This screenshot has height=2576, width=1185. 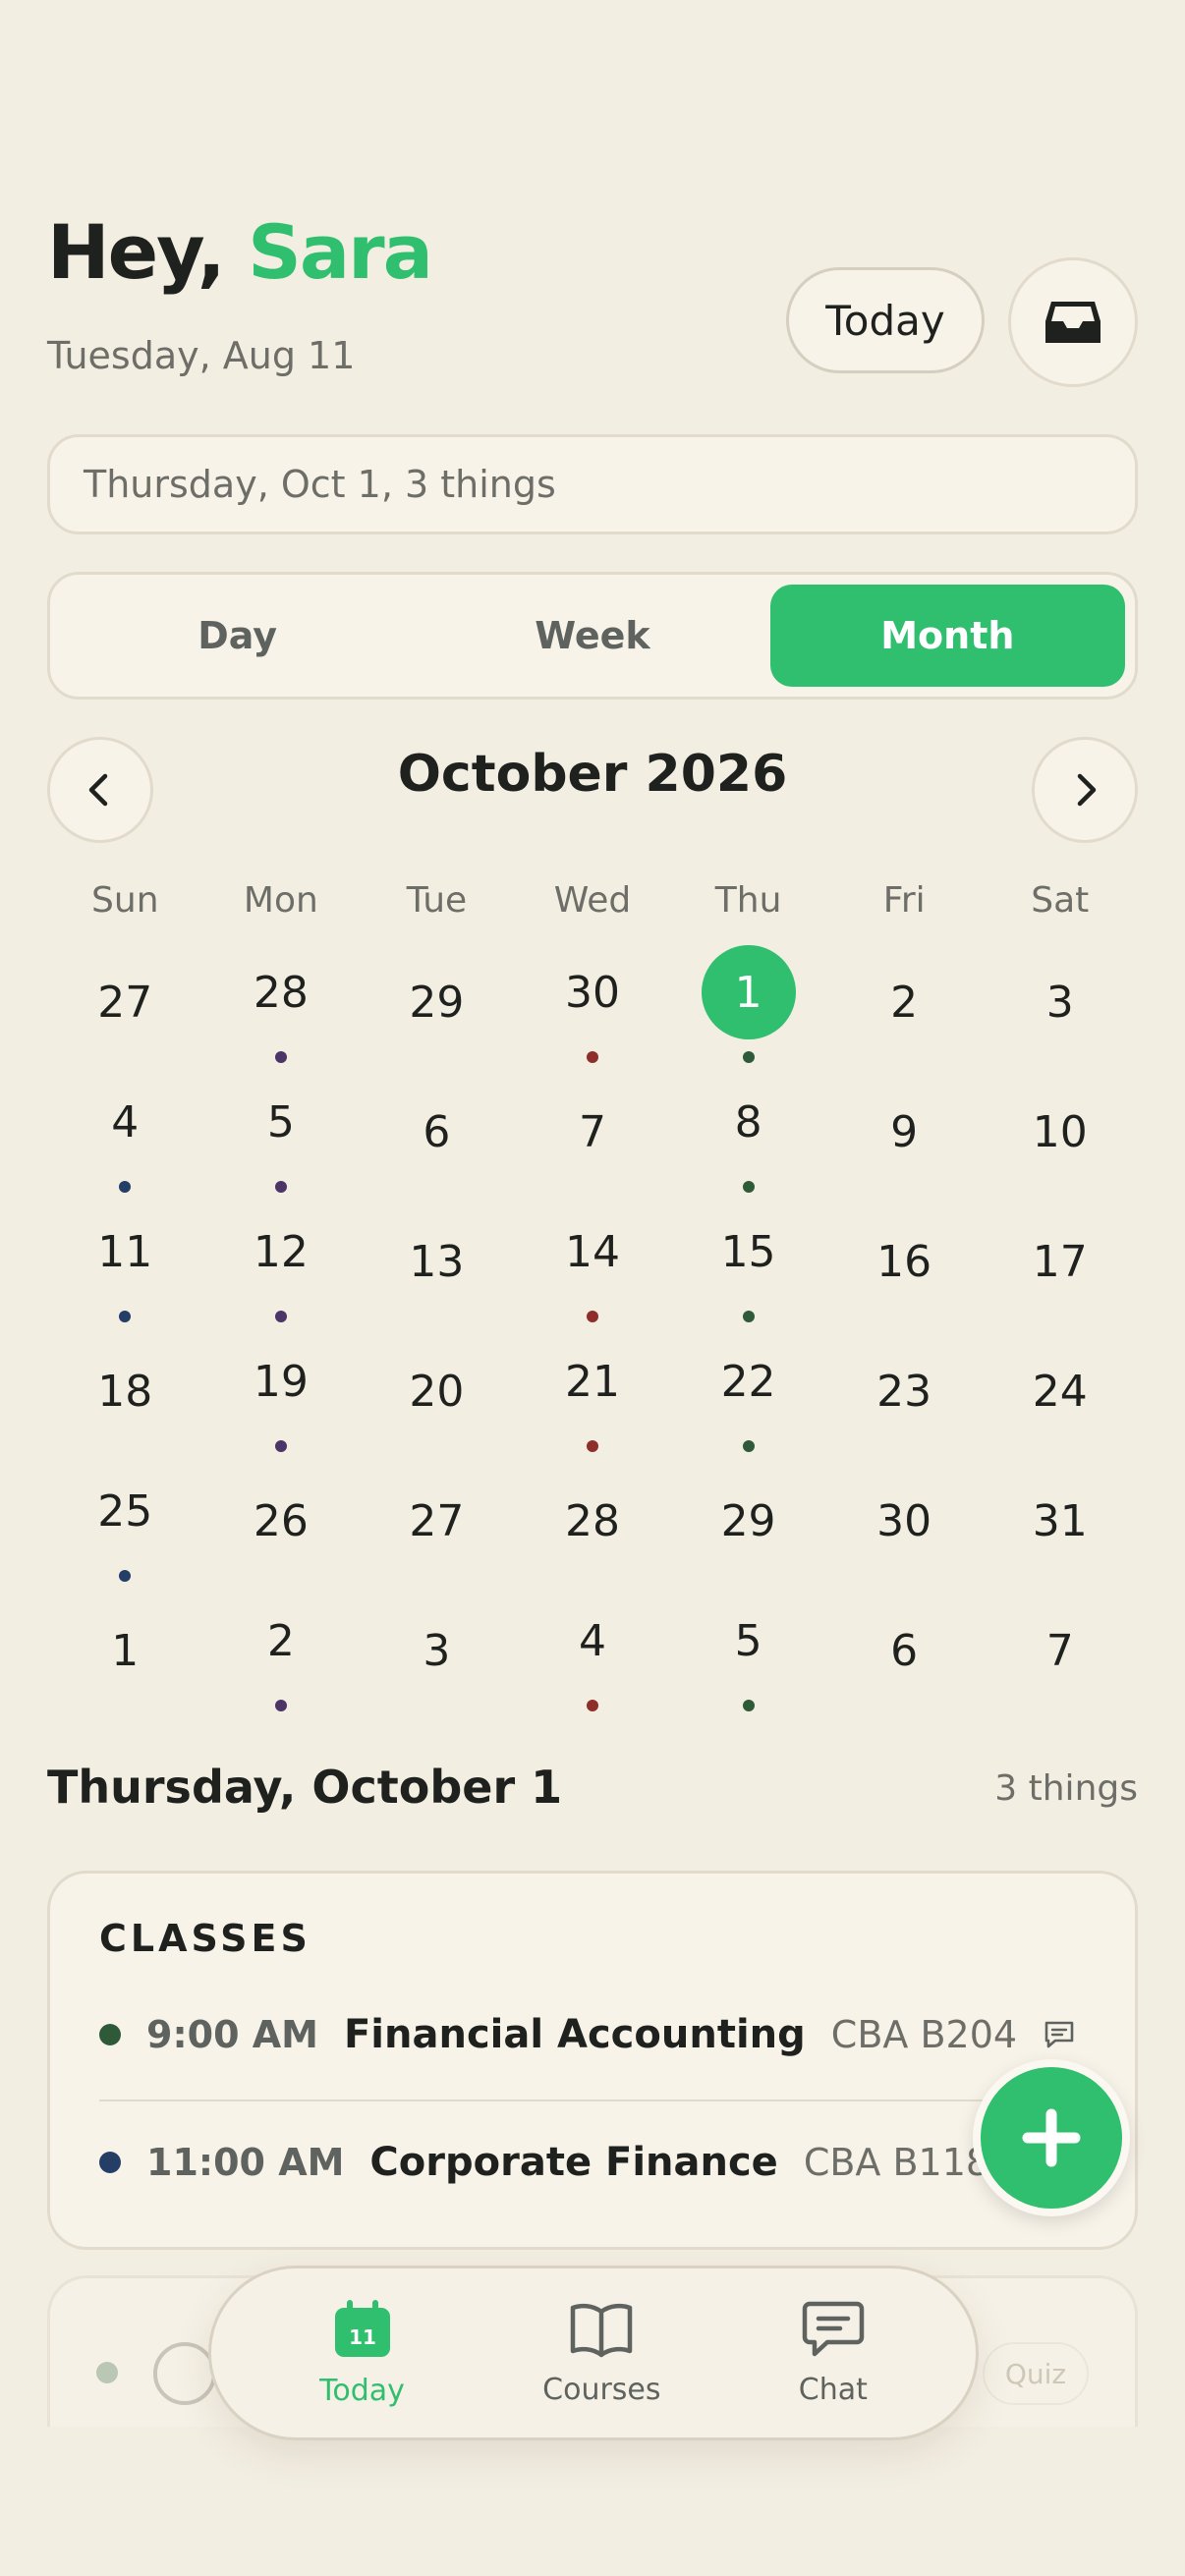 I want to click on bottom-tab-bar: 11 Today Courses Chat, so click(x=594, y=2353).